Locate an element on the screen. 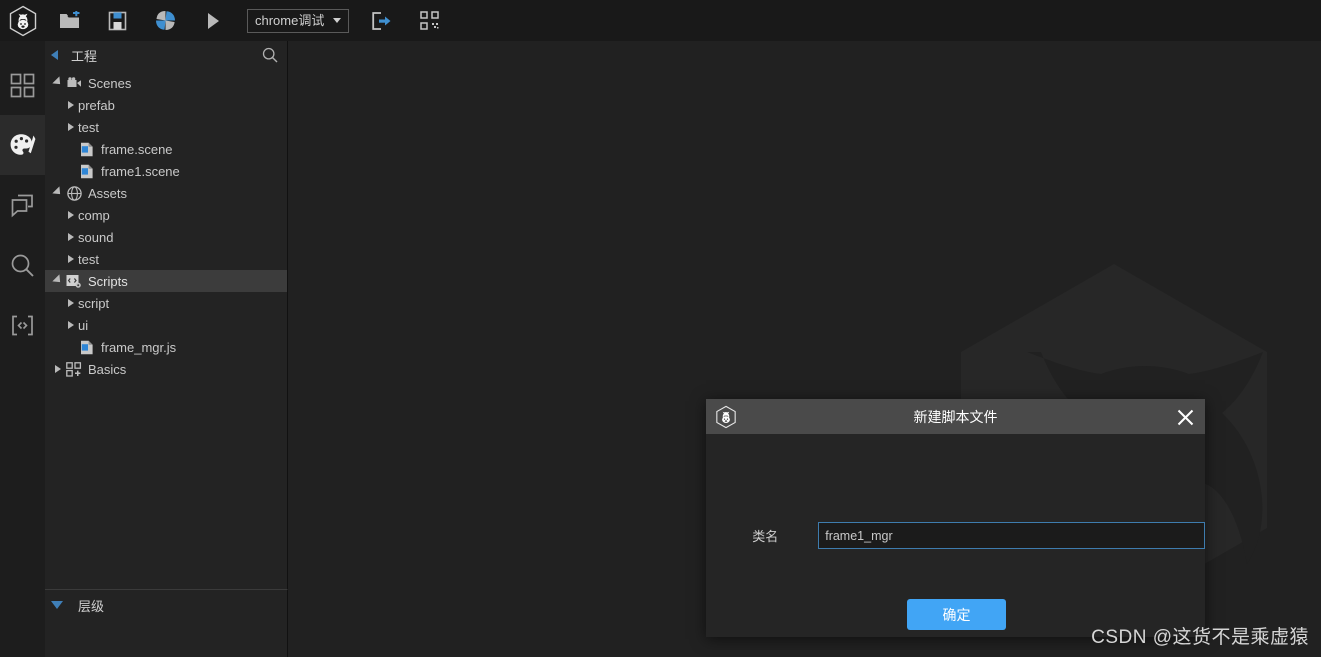 Image resolution: width=1321 pixels, height=657 pixels. dialog-logo-icon is located at coordinates (726, 417).